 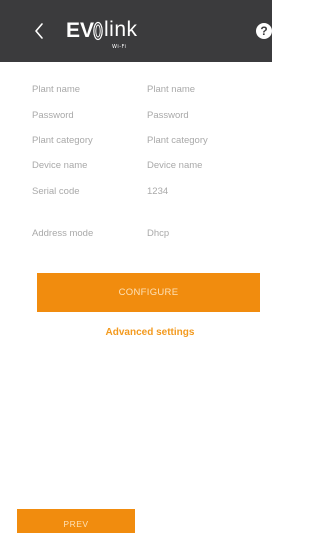 I want to click on serial-code-value: 1234, so click(x=158, y=191).